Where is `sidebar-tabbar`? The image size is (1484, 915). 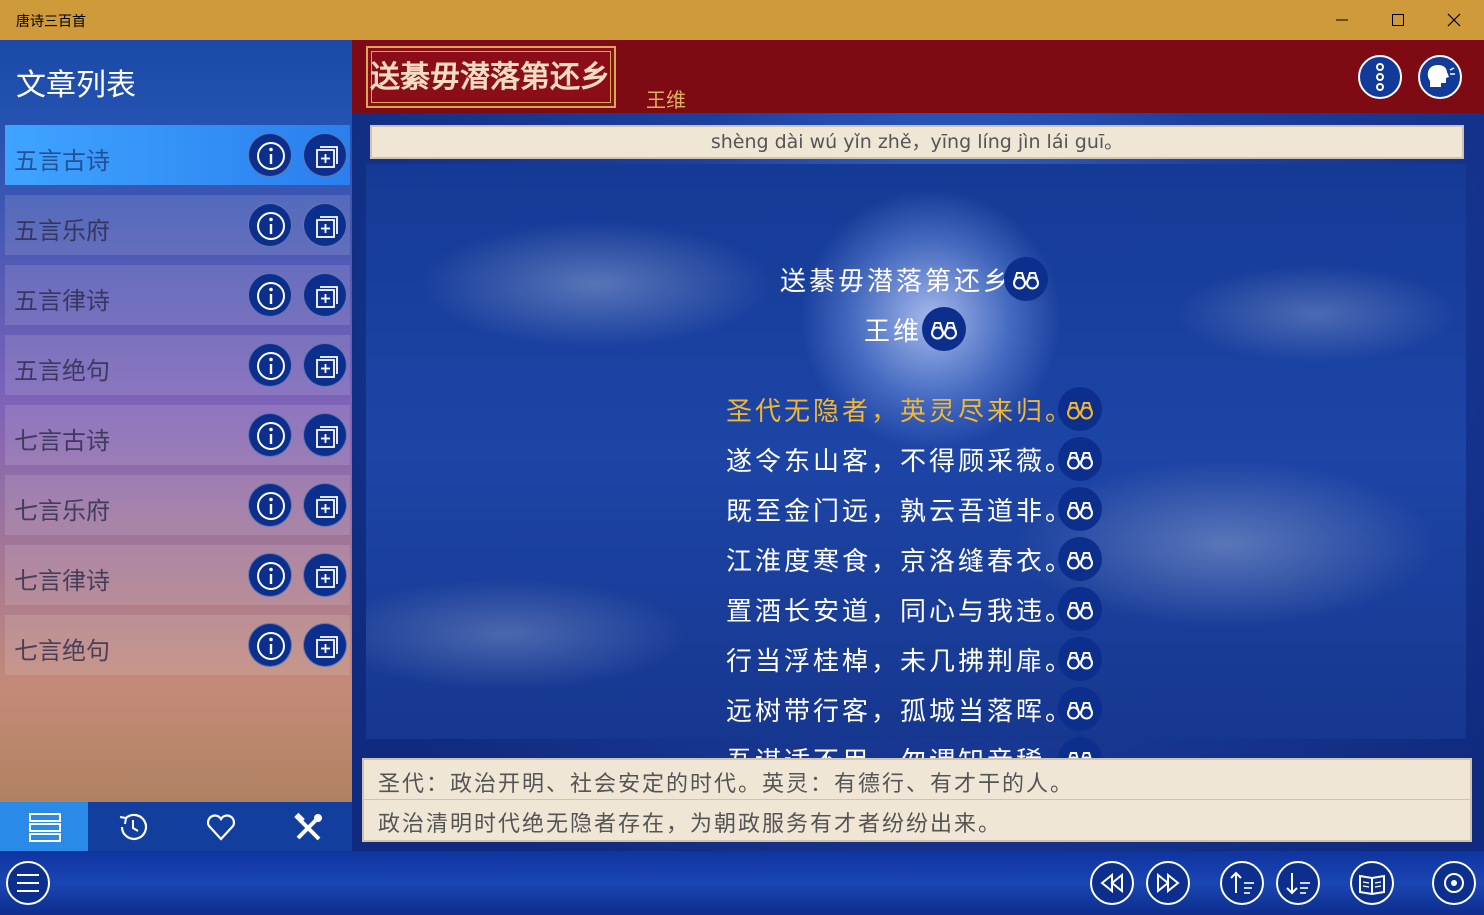 sidebar-tabbar is located at coordinates (176, 826).